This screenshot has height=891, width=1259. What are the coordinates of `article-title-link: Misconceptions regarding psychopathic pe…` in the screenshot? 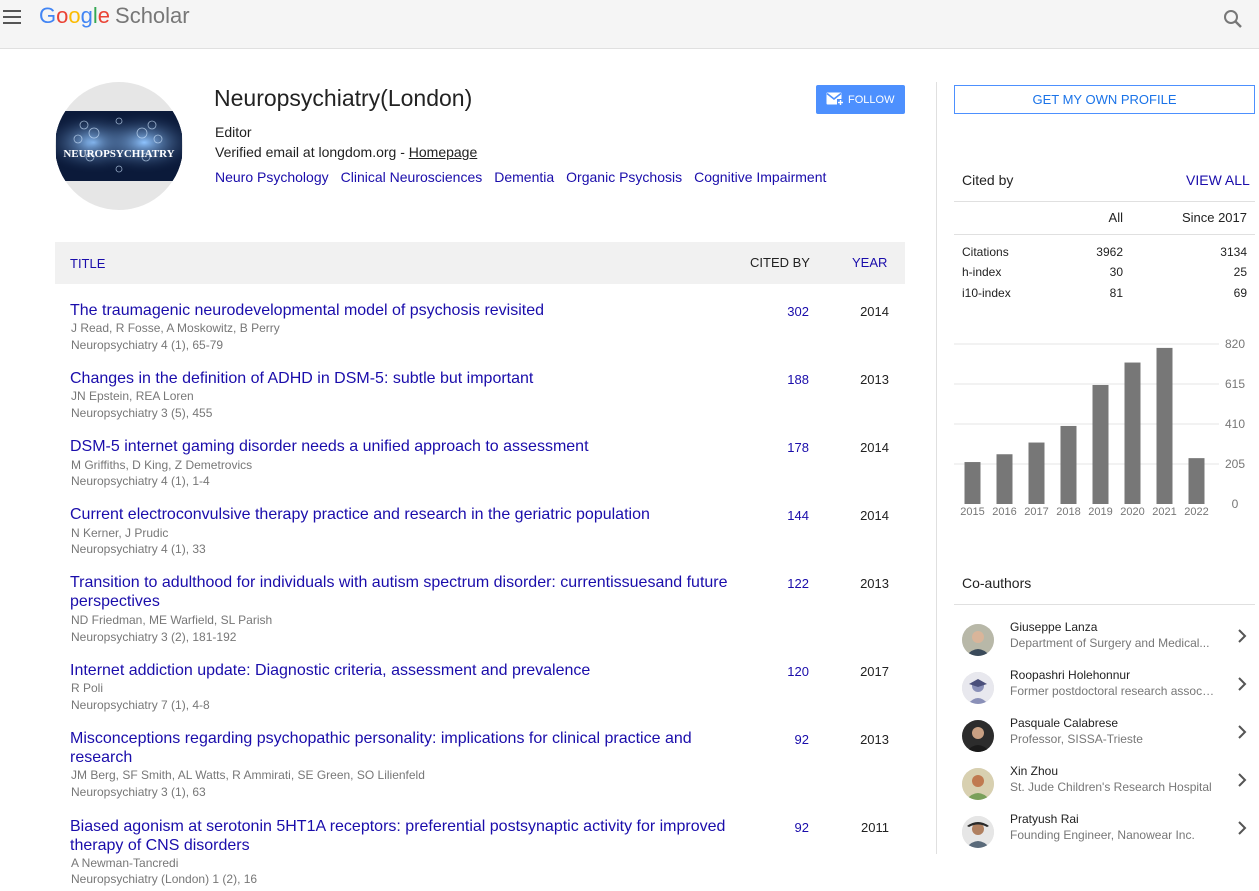 It's located at (402, 748).